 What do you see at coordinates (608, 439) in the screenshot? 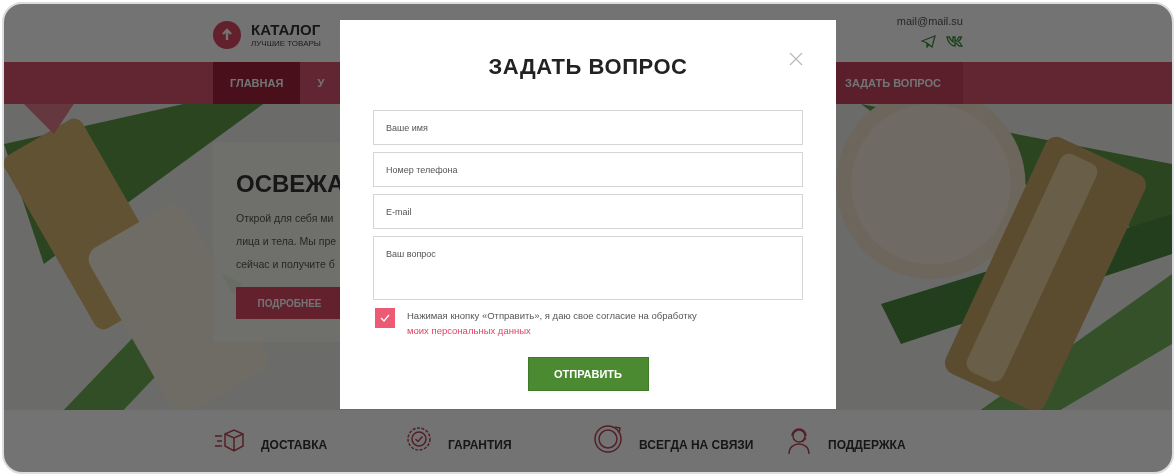
I see `clock-circle-icon` at bounding box center [608, 439].